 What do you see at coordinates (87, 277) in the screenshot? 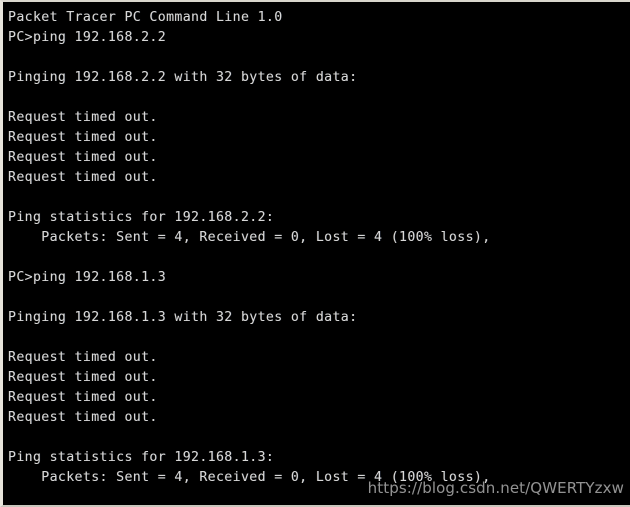
I see `terminal-line: PC>ping 192.168.1.3` at bounding box center [87, 277].